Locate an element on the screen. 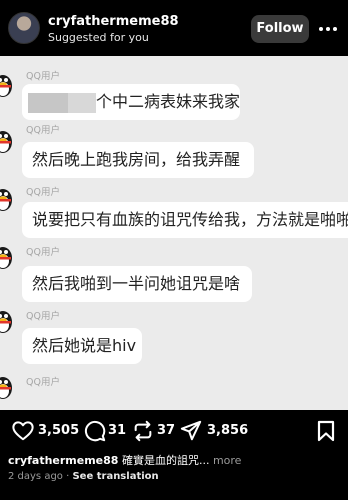  see-translation-link: See translation is located at coordinates (115, 476).